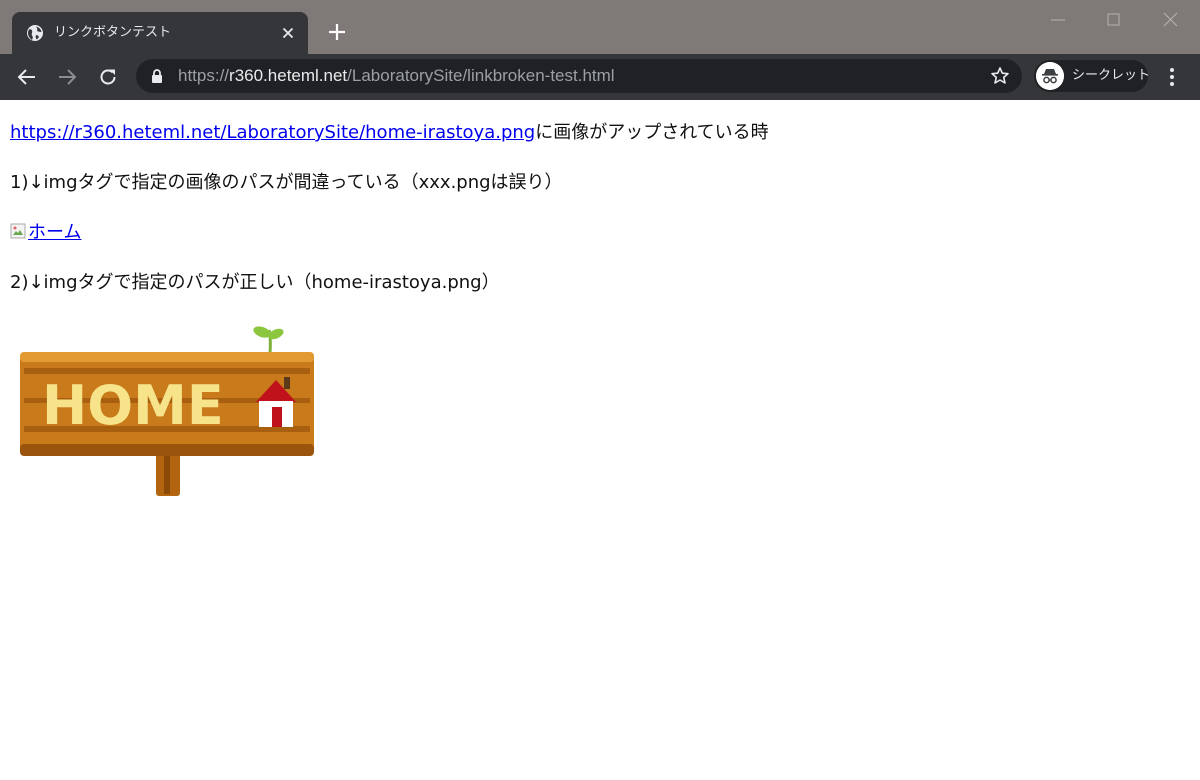 Image resolution: width=1200 pixels, height=780 pixels. What do you see at coordinates (67, 77) in the screenshot?
I see `forward-arrow-icon` at bounding box center [67, 77].